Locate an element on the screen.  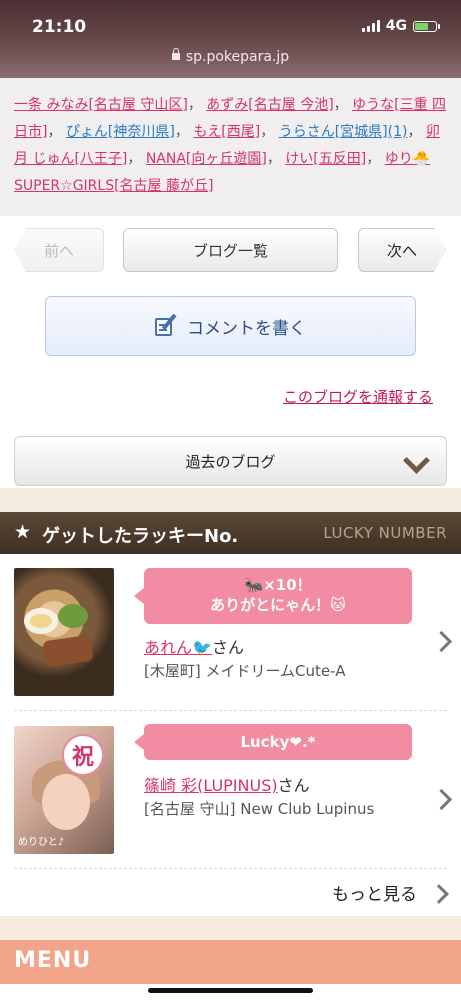
blogger-link: もえ[西尾] is located at coordinates (226, 132).